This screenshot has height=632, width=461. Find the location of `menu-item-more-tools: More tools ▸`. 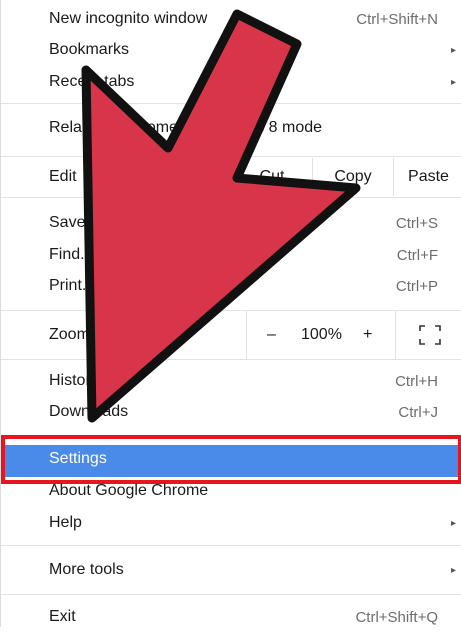

menu-item-more-tools: More tools ▸ is located at coordinates (231, 570).